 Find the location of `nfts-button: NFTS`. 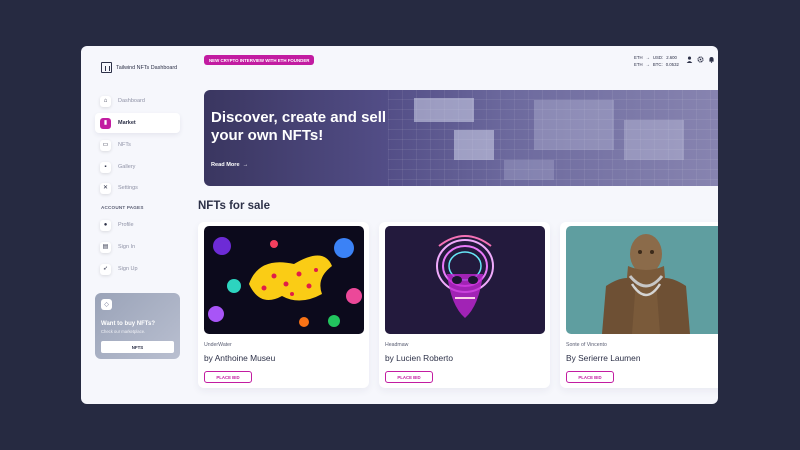

nfts-button: NFTS is located at coordinates (137, 347).